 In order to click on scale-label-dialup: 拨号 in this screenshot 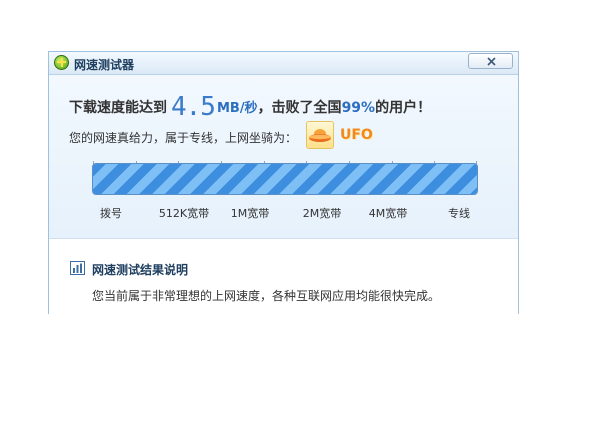, I will do `click(111, 213)`.